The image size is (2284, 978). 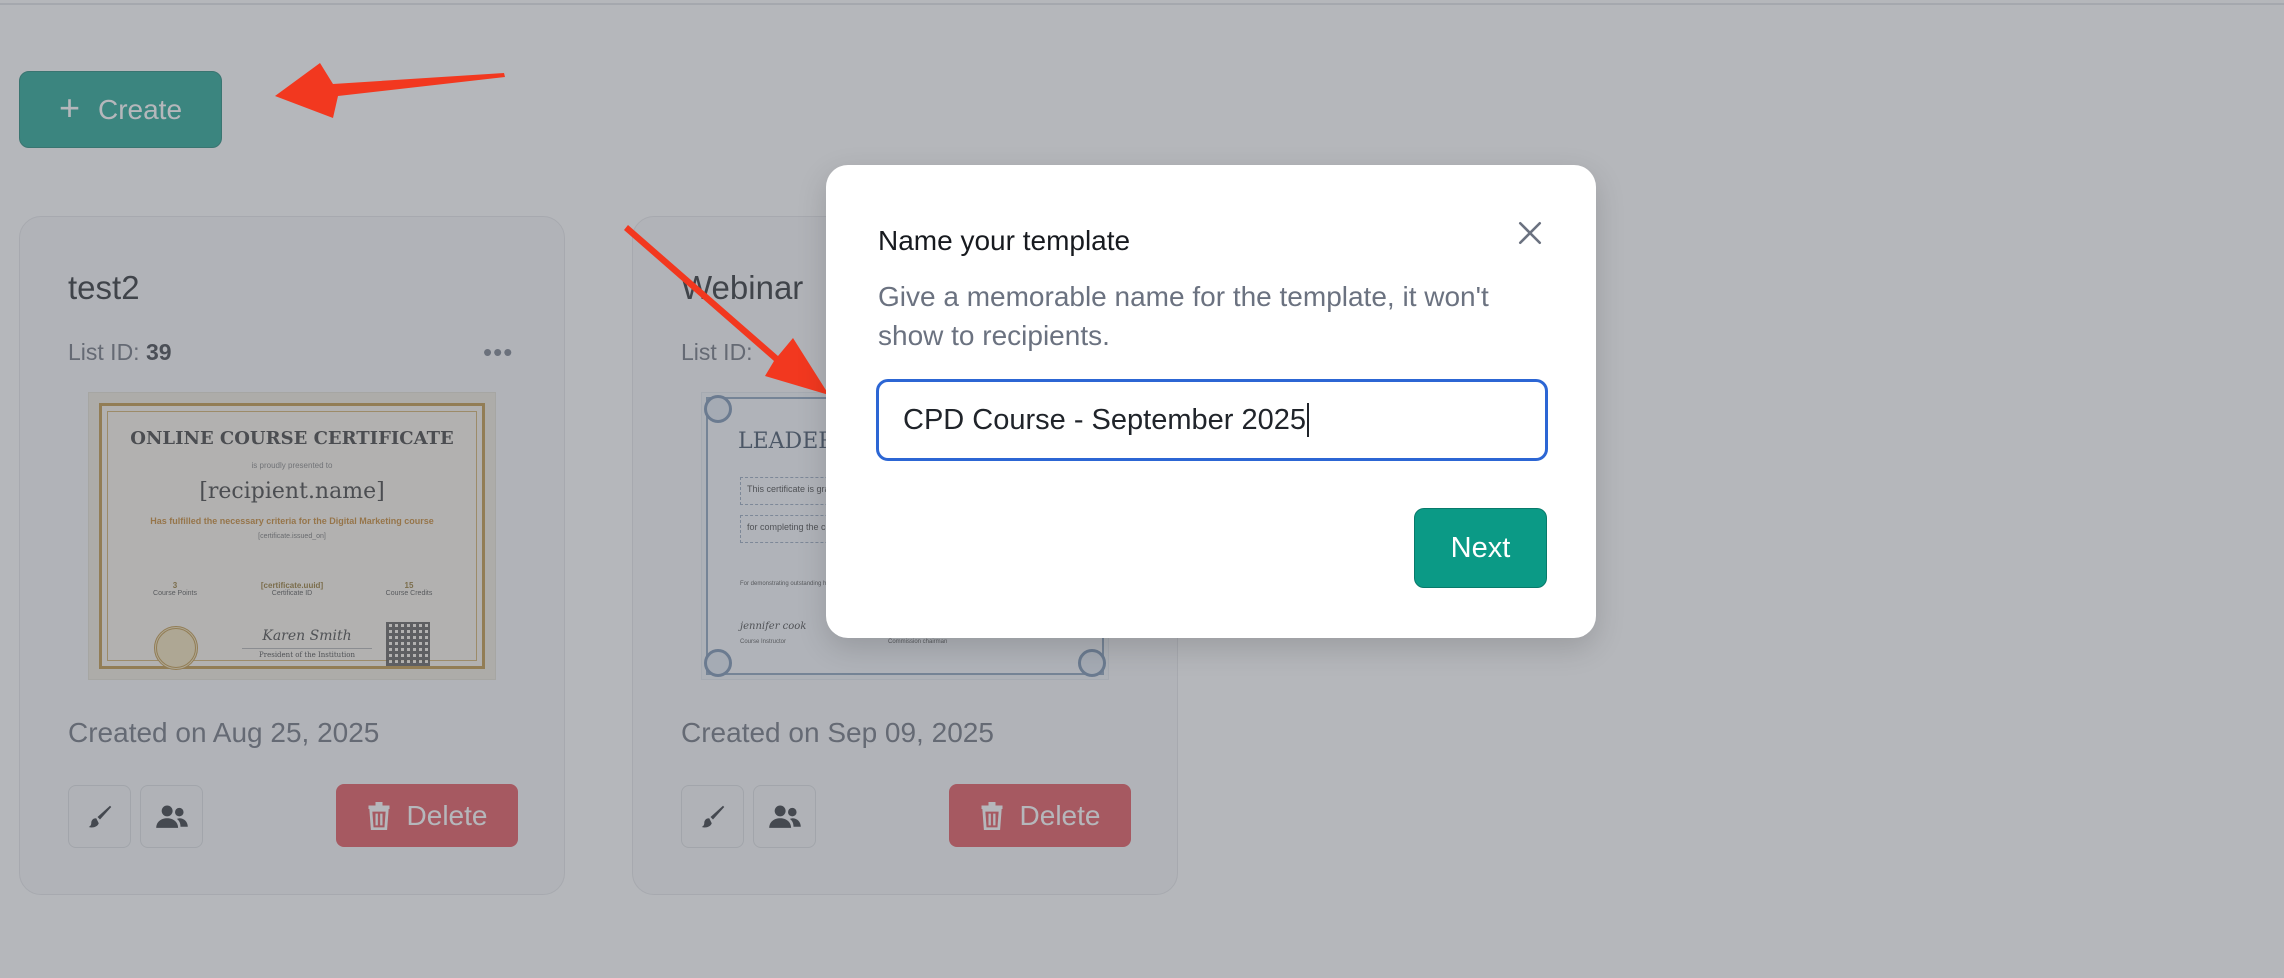 I want to click on template-name-input: CPD Course - September 2025, so click(x=1212, y=420).